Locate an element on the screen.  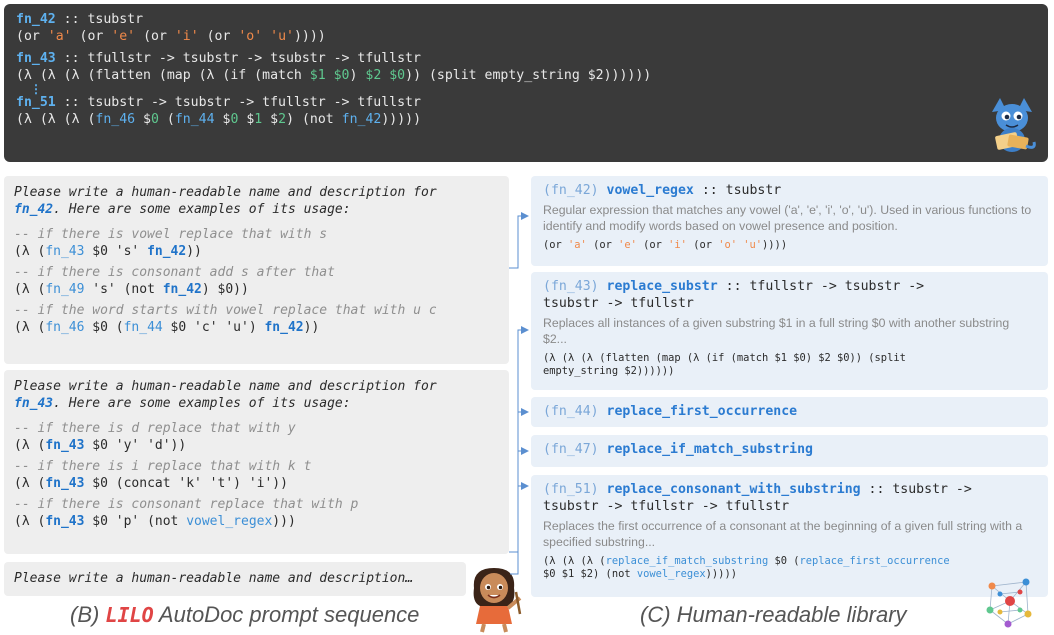
library-card-fn44: (fn_44) replace_first_occurrence is located at coordinates (789, 412).